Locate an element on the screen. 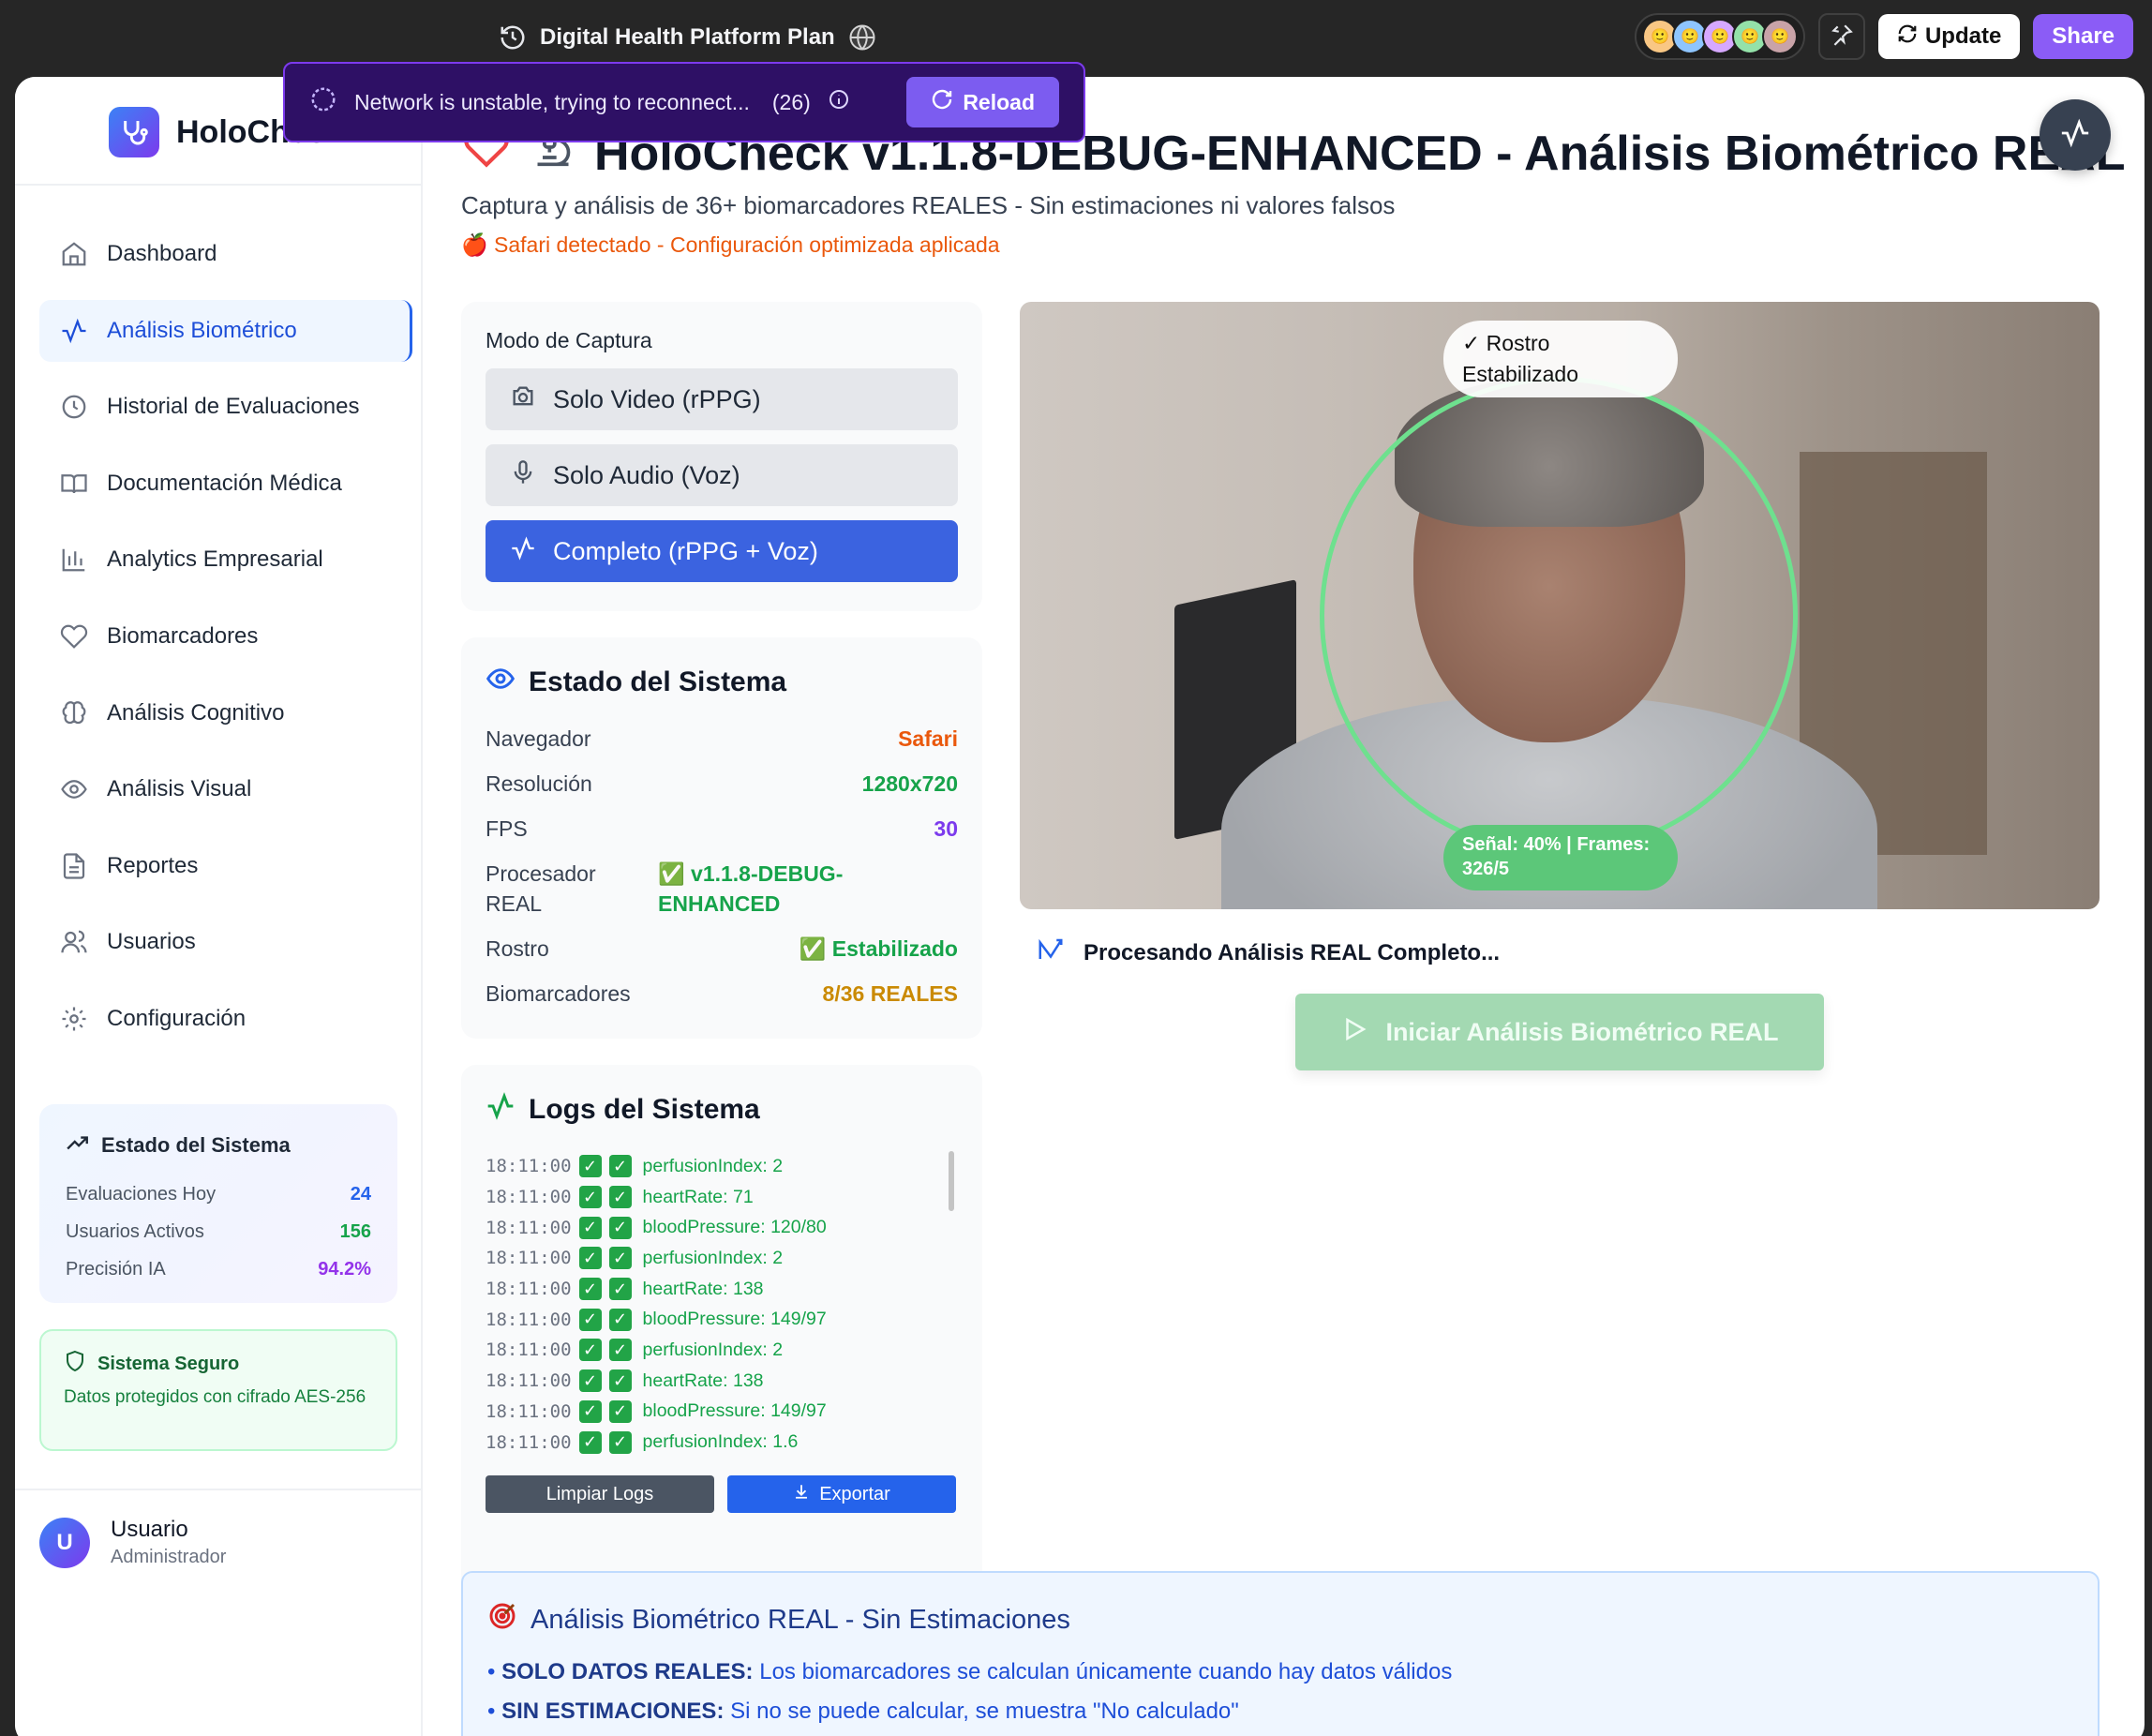 The image size is (2152, 1736). activity-fab-button is located at coordinates (2075, 135).